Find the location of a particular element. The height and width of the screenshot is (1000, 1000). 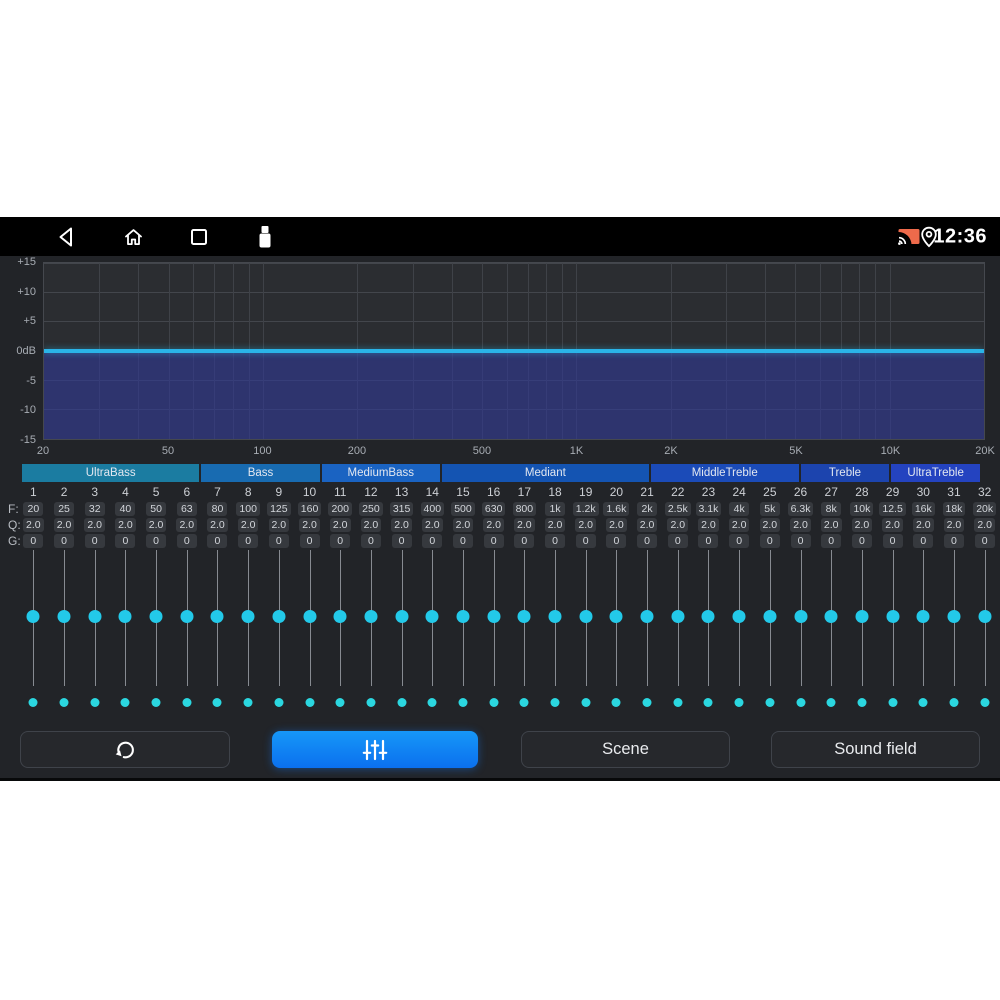

band-group-treble: Treble is located at coordinates (845, 473).